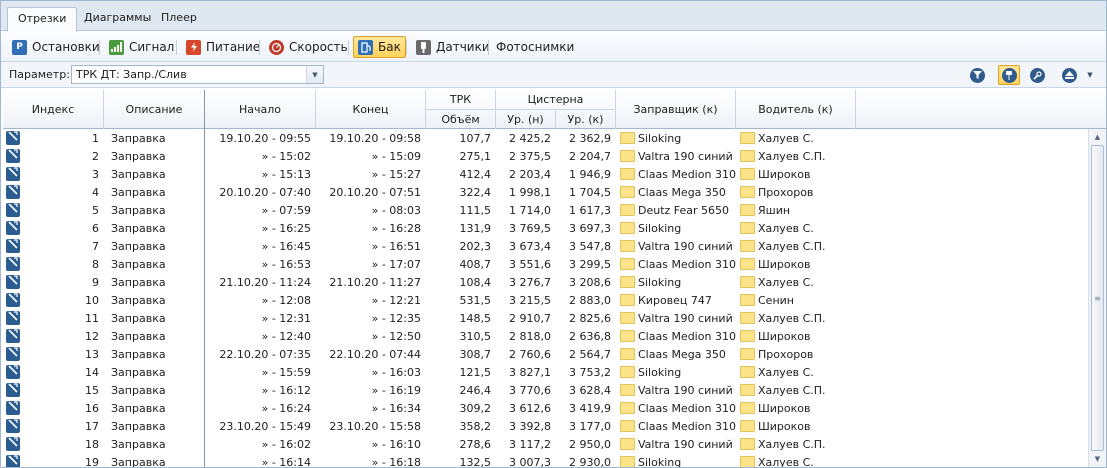 The height and width of the screenshot is (468, 1107). Describe the element at coordinates (92, 372) in the screenshot. I see `cell-index: 14` at that location.